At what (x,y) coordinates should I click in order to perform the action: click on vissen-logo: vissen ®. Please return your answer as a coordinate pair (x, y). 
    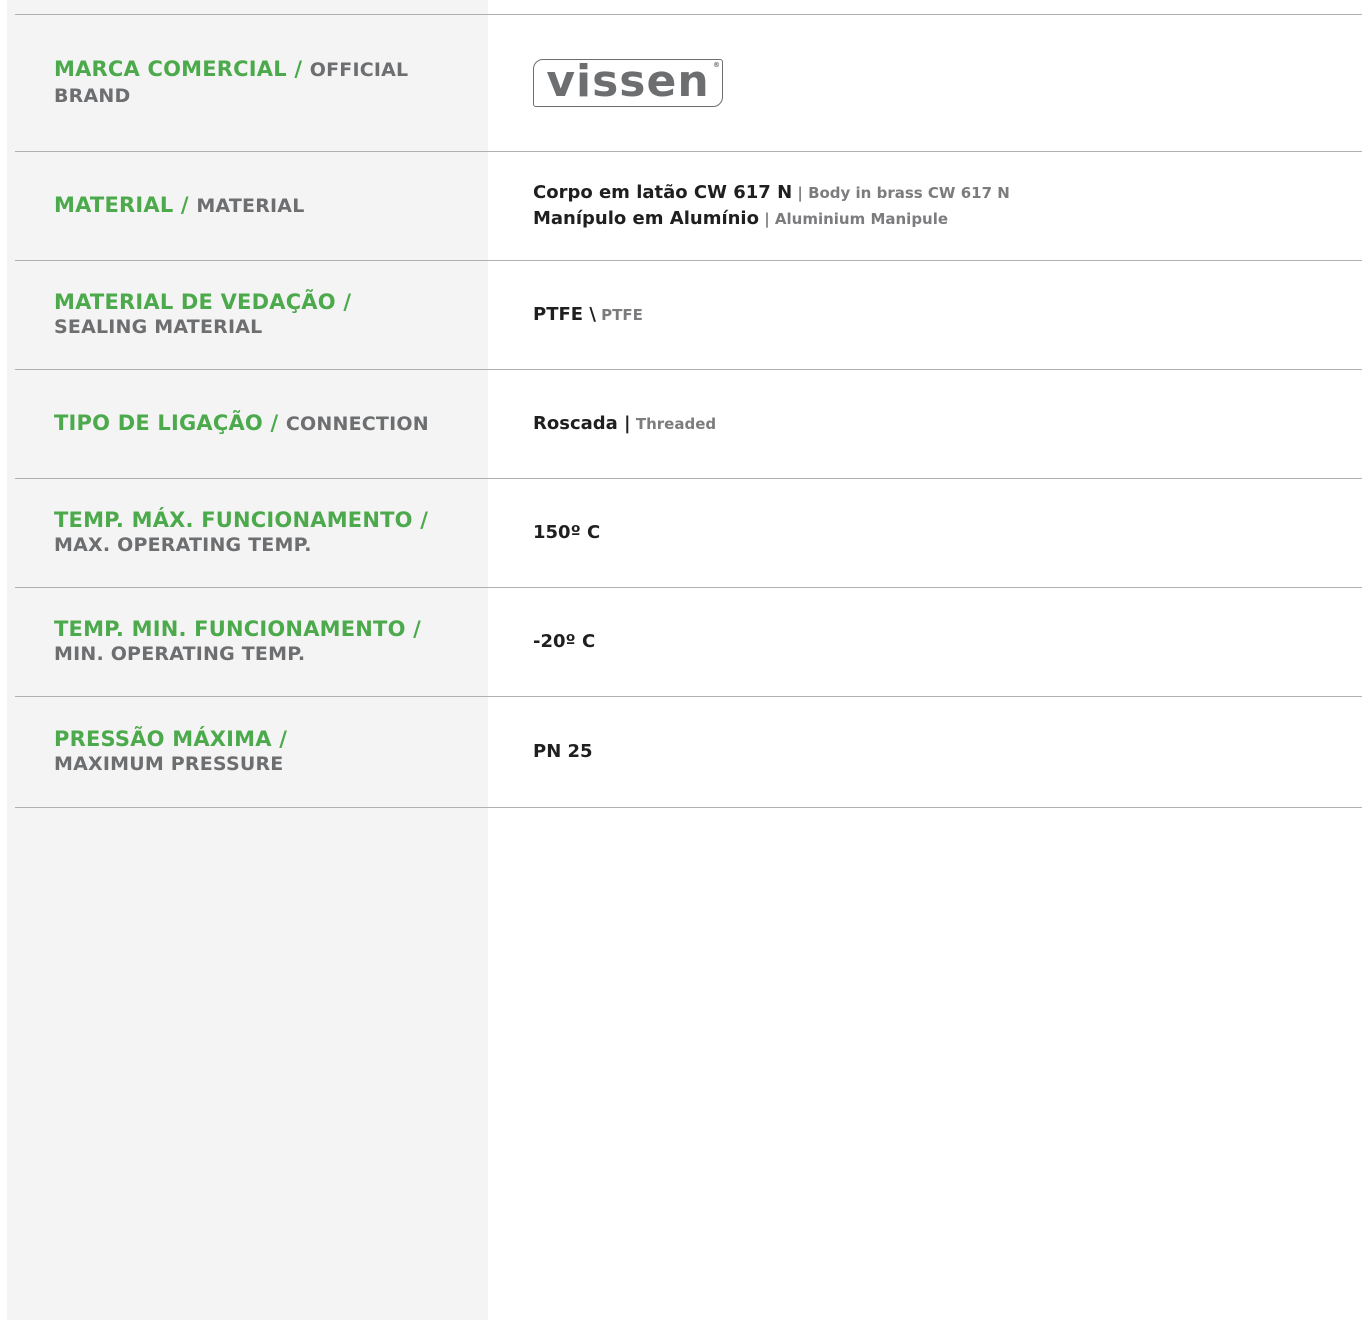
    Looking at the image, I should click on (628, 83).